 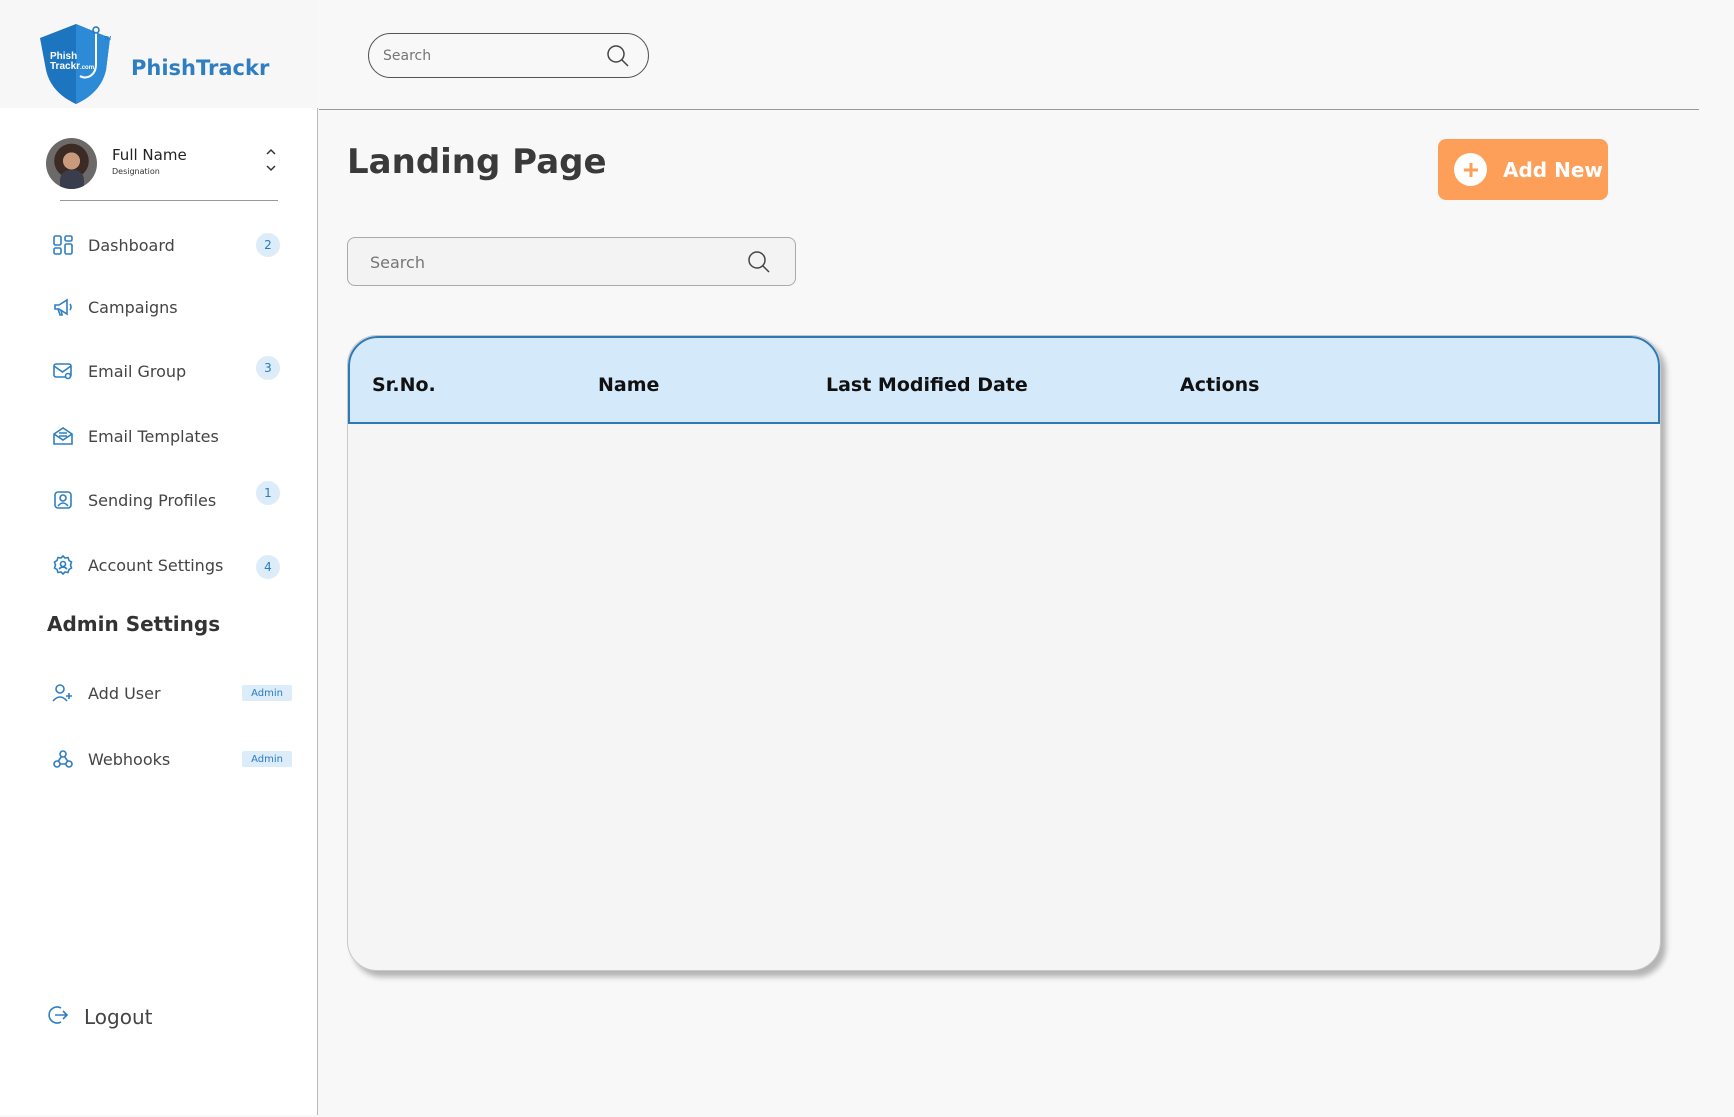 I want to click on avatar, so click(x=71, y=163).